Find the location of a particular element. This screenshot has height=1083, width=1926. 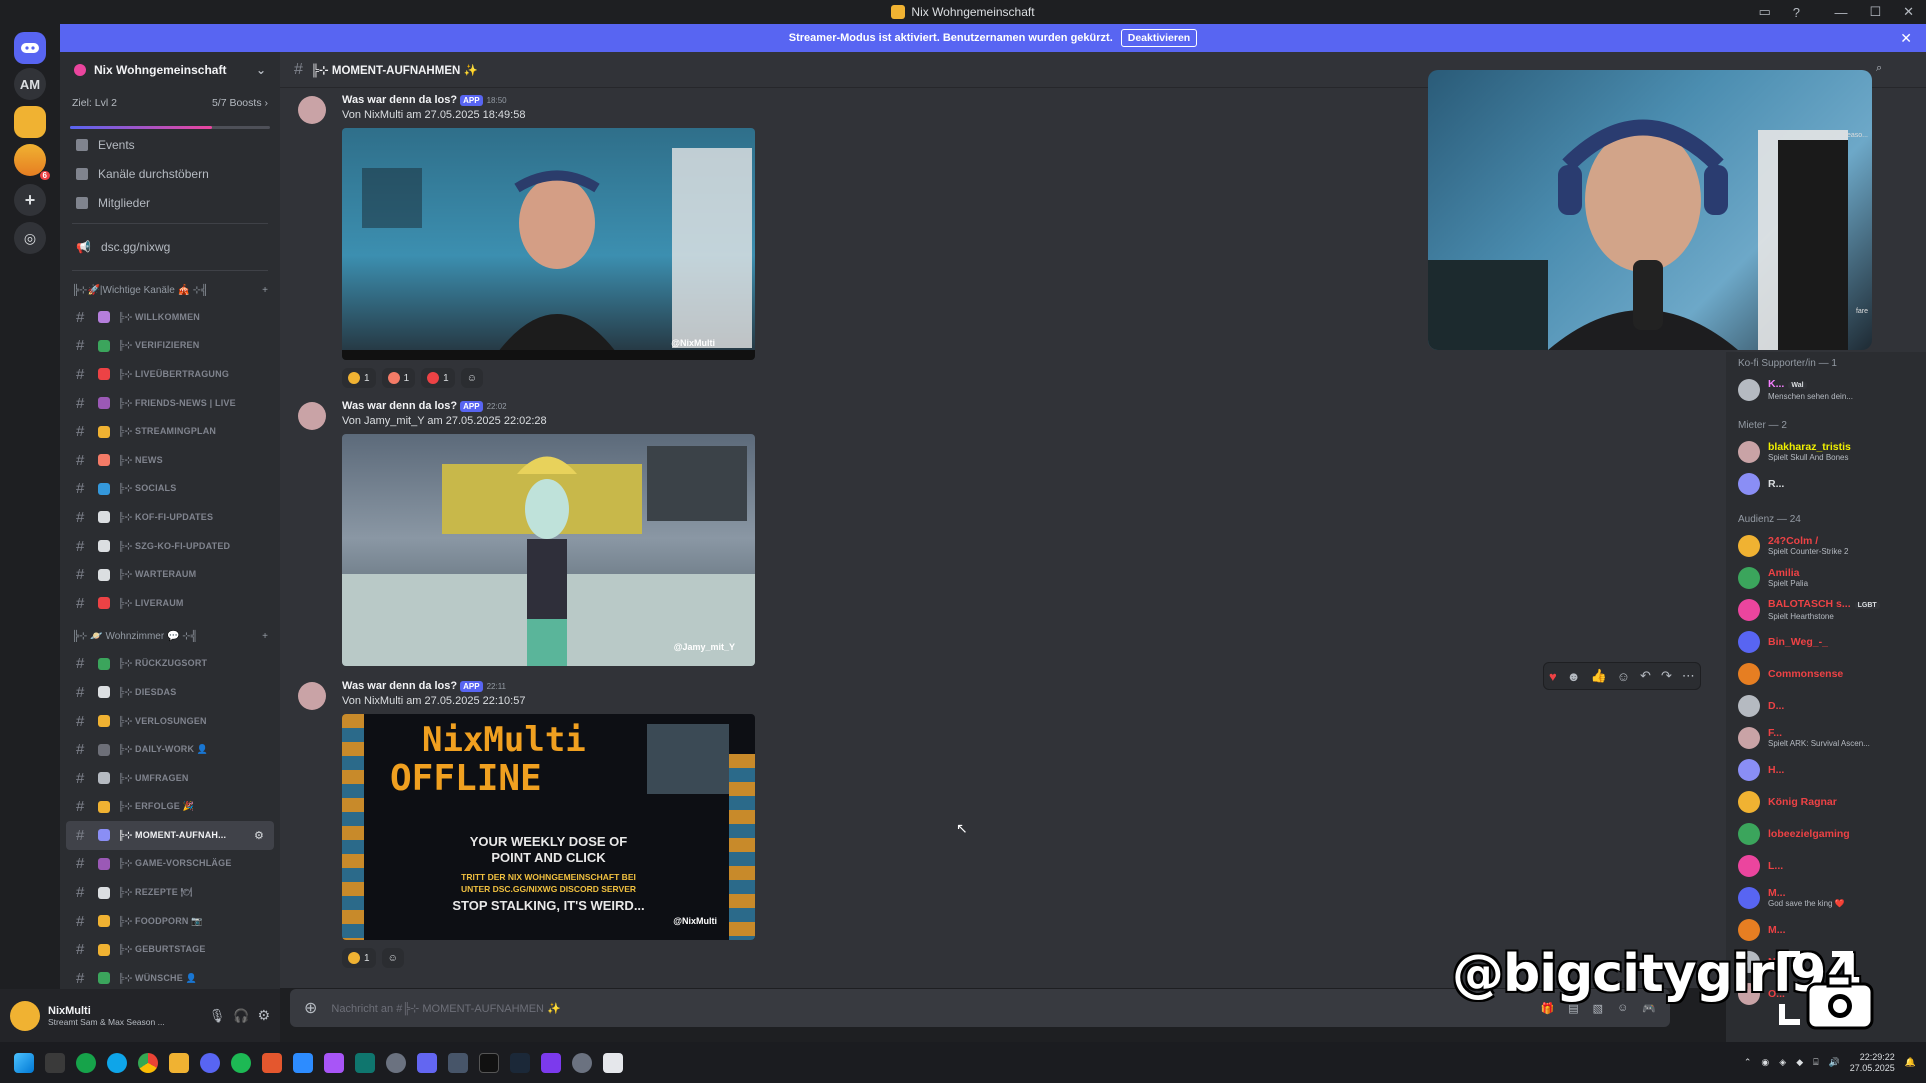

headphones-icon: 🎧 is located at coordinates (241, 1016).